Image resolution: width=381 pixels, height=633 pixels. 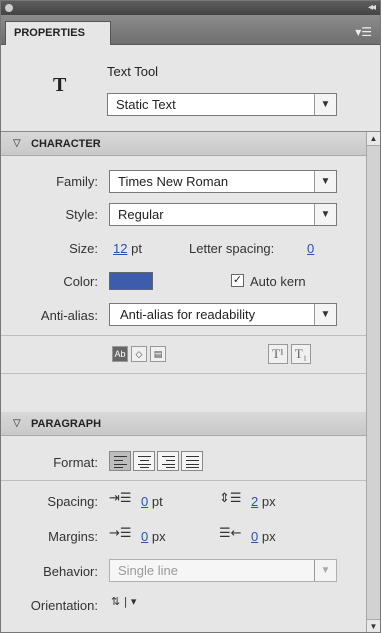 I want to click on spacing-label: Spacing:, so click(x=72, y=501).